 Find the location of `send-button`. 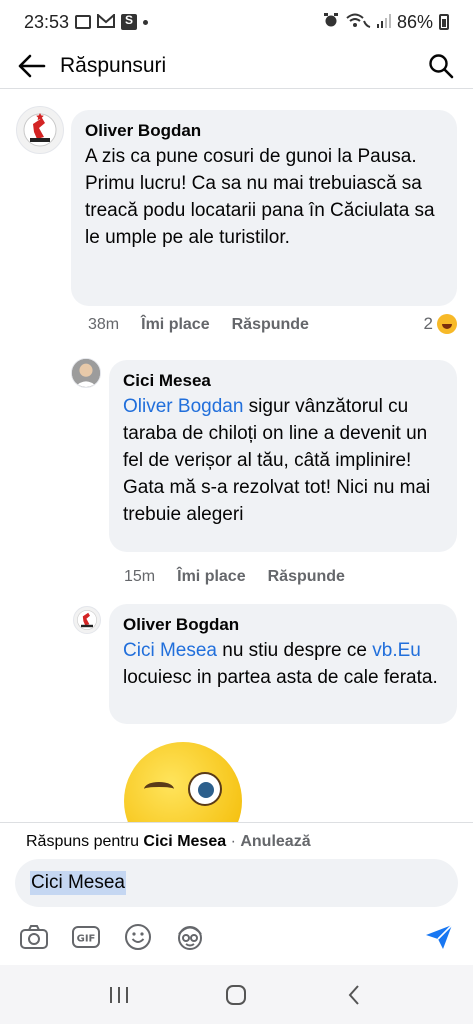

send-button is located at coordinates (439, 937).